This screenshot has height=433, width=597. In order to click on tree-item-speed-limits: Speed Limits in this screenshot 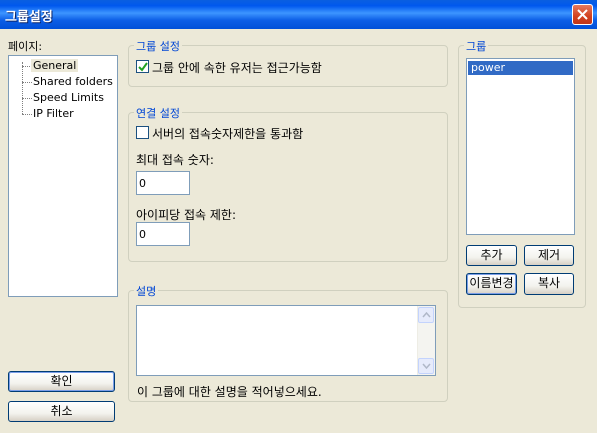, I will do `click(68, 97)`.